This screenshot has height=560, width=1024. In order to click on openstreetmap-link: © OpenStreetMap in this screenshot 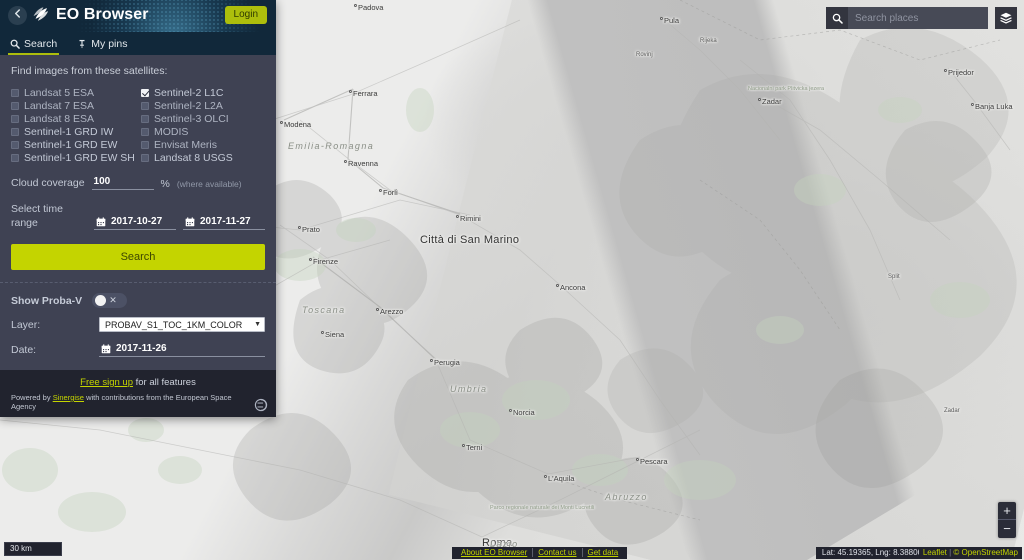, I will do `click(985, 552)`.